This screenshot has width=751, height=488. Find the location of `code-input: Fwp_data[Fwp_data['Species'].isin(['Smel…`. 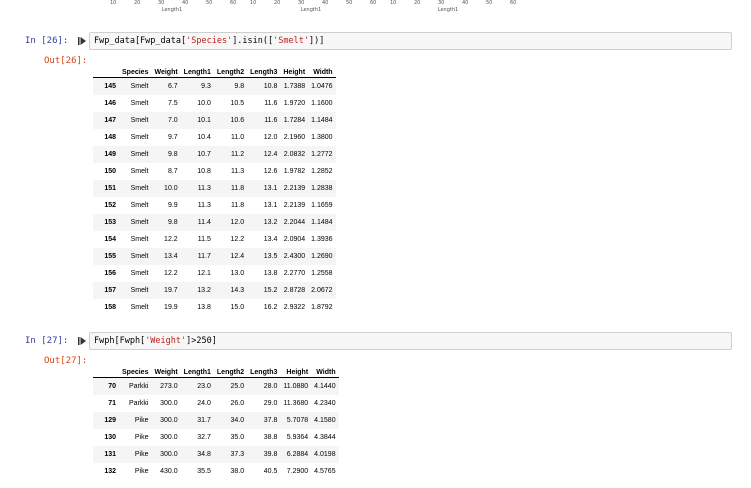

code-input: Fwp_data[Fwp_data['Species'].isin(['Smel… is located at coordinates (410, 41).